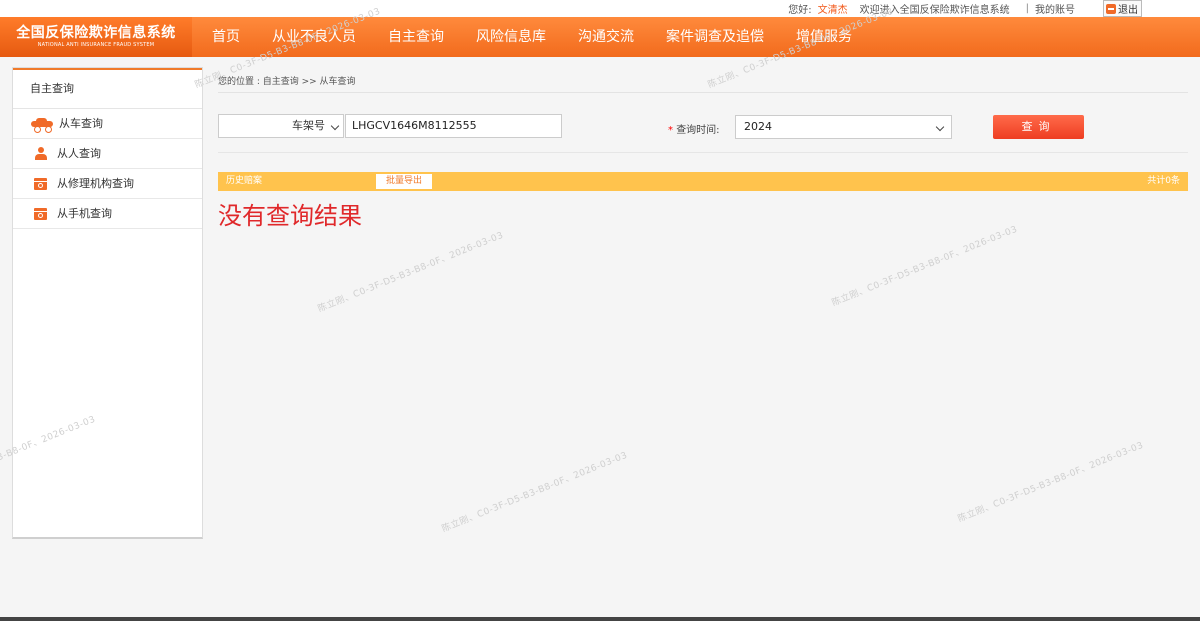 The height and width of the screenshot is (621, 1200). What do you see at coordinates (226, 37) in the screenshot?
I see `nav-item-home: 首页` at bounding box center [226, 37].